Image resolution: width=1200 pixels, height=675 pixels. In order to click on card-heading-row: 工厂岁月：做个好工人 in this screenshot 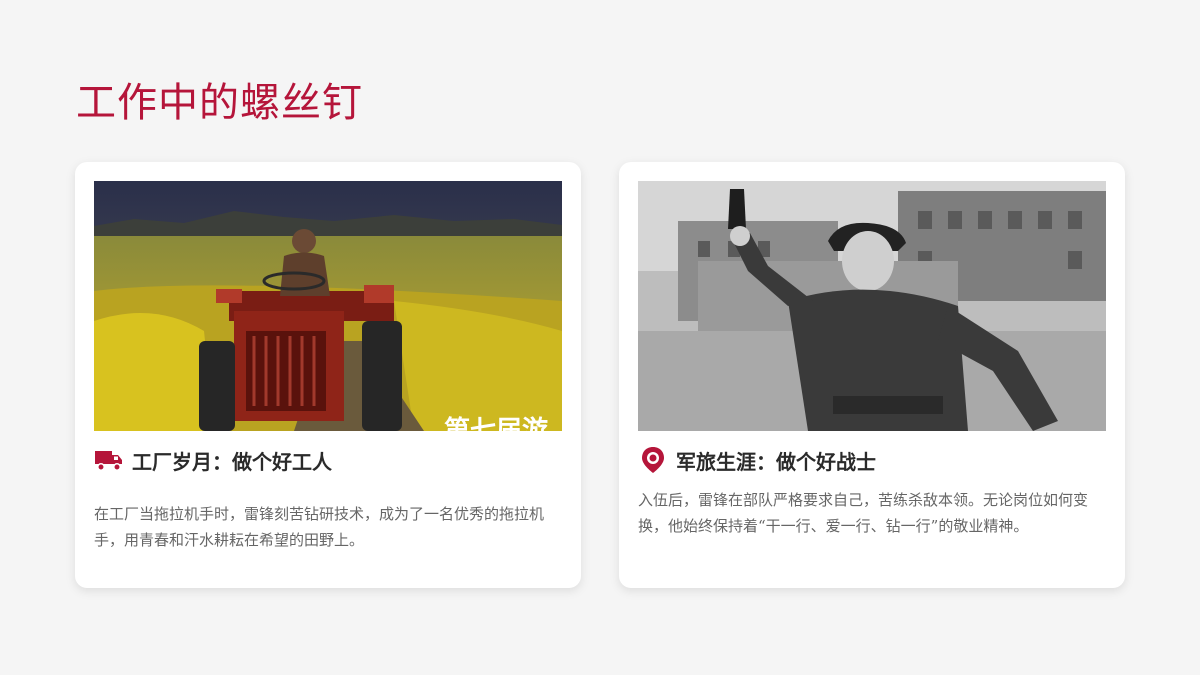, I will do `click(213, 460)`.